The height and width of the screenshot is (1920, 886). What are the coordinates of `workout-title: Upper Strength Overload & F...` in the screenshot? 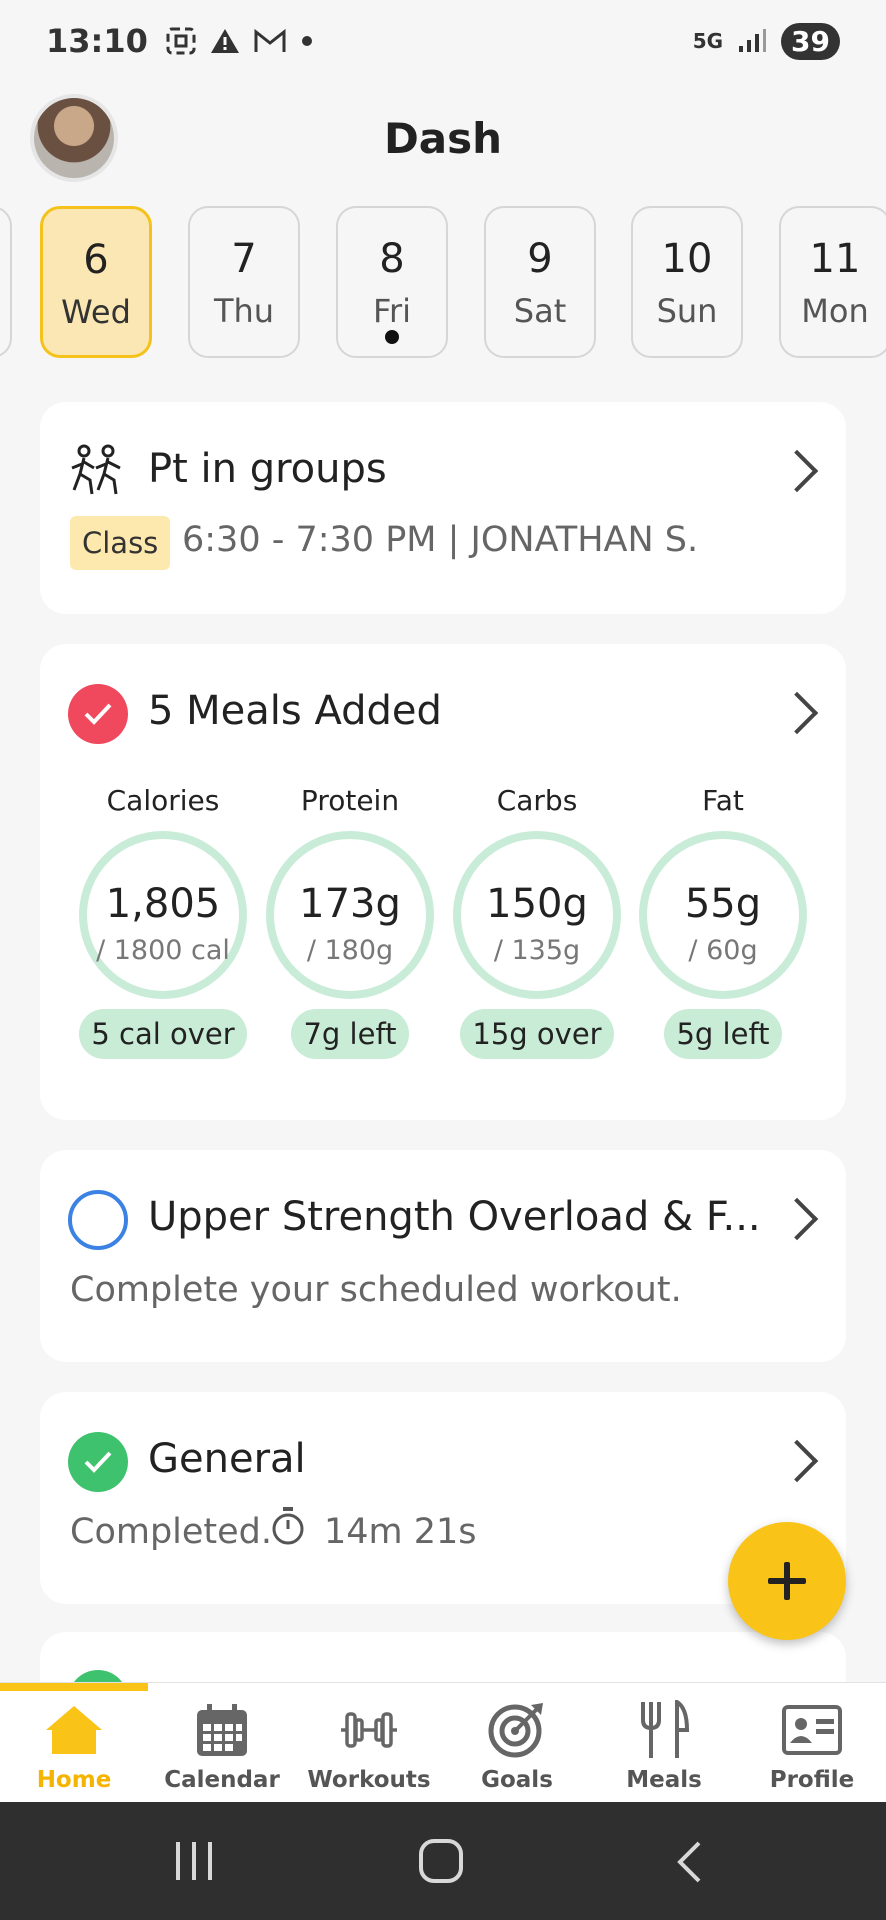 It's located at (454, 1217).